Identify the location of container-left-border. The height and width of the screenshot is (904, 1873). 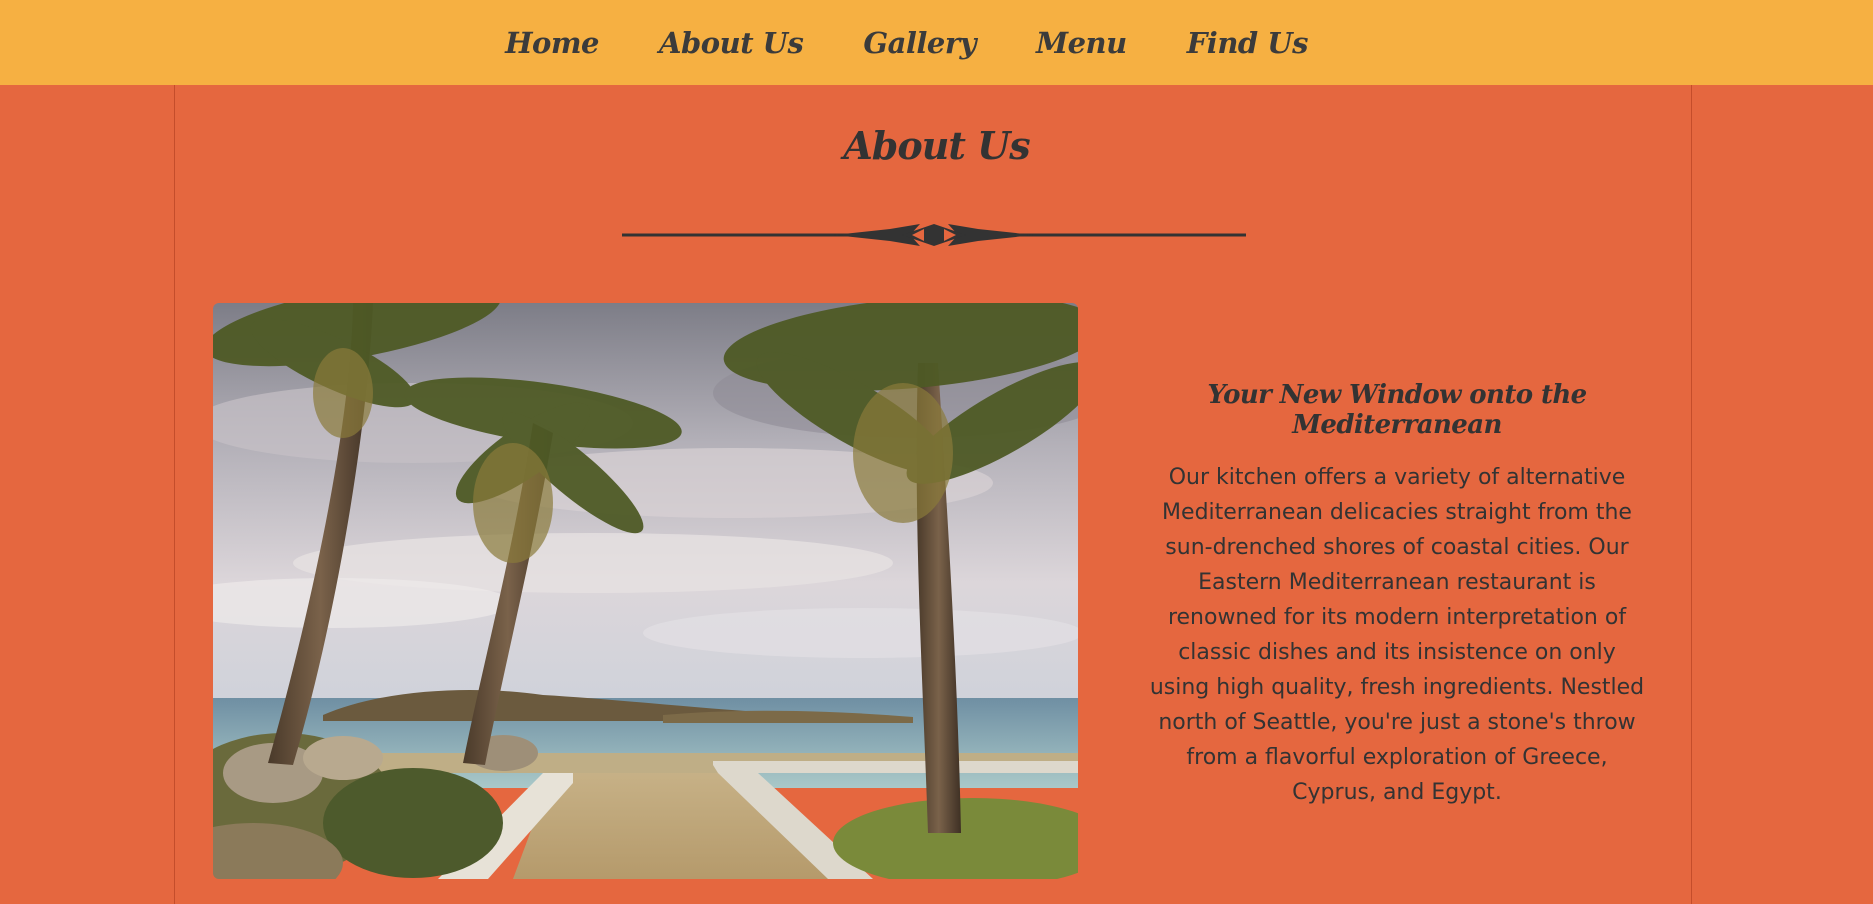
(174, 494).